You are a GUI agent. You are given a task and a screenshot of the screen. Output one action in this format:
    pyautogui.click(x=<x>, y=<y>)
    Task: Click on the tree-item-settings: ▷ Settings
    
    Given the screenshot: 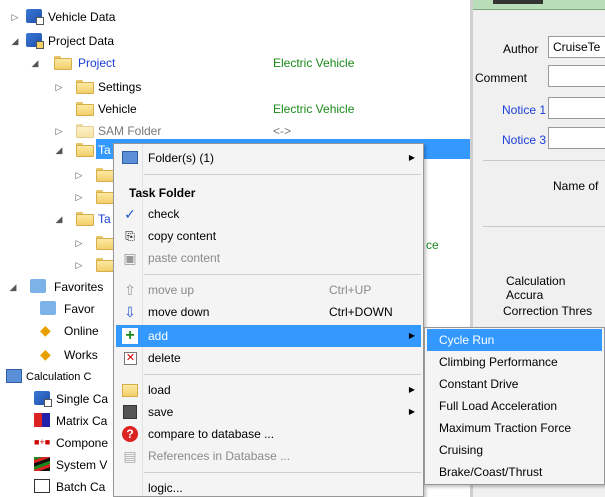 What is the action you would take?
    pyautogui.click(x=100, y=87)
    